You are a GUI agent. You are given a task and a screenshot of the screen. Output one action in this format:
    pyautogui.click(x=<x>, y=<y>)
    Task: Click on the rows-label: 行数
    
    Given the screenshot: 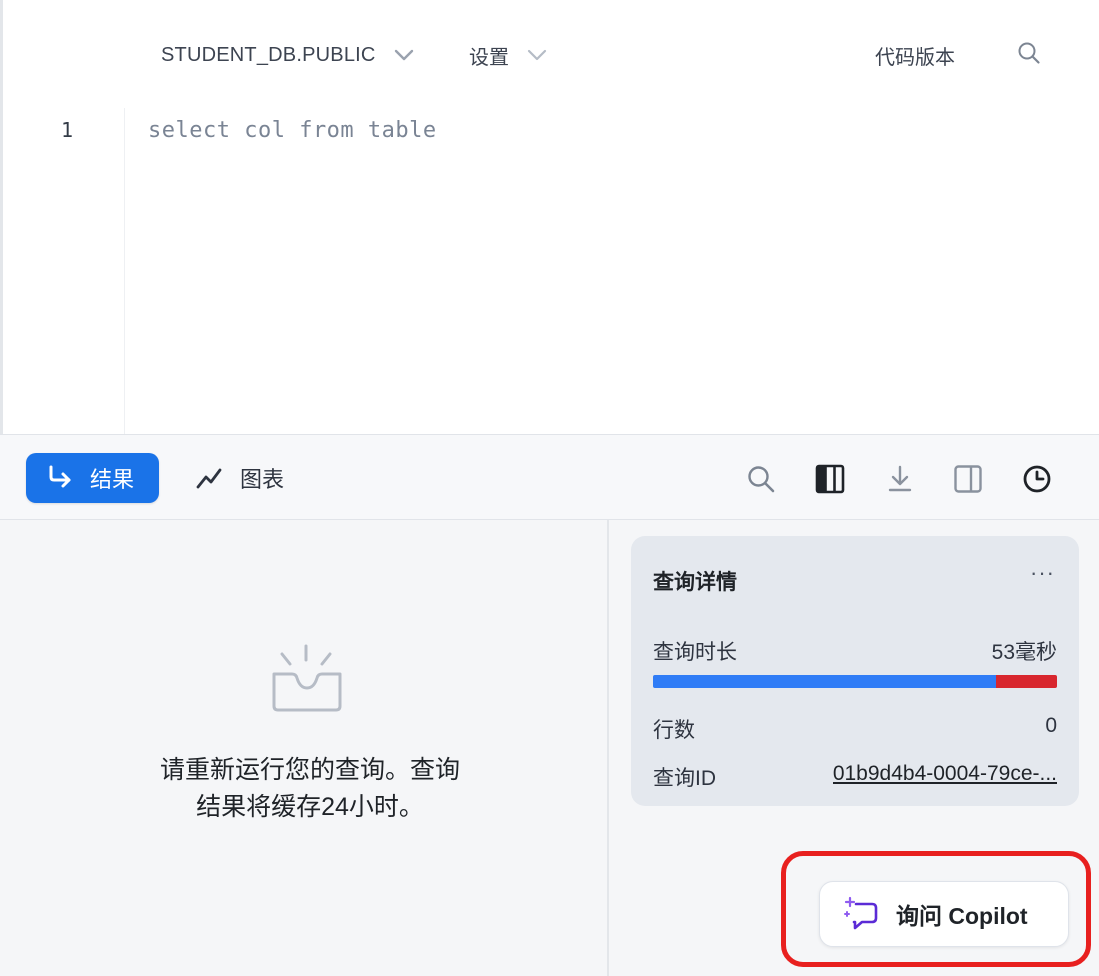 What is the action you would take?
    pyautogui.click(x=674, y=730)
    